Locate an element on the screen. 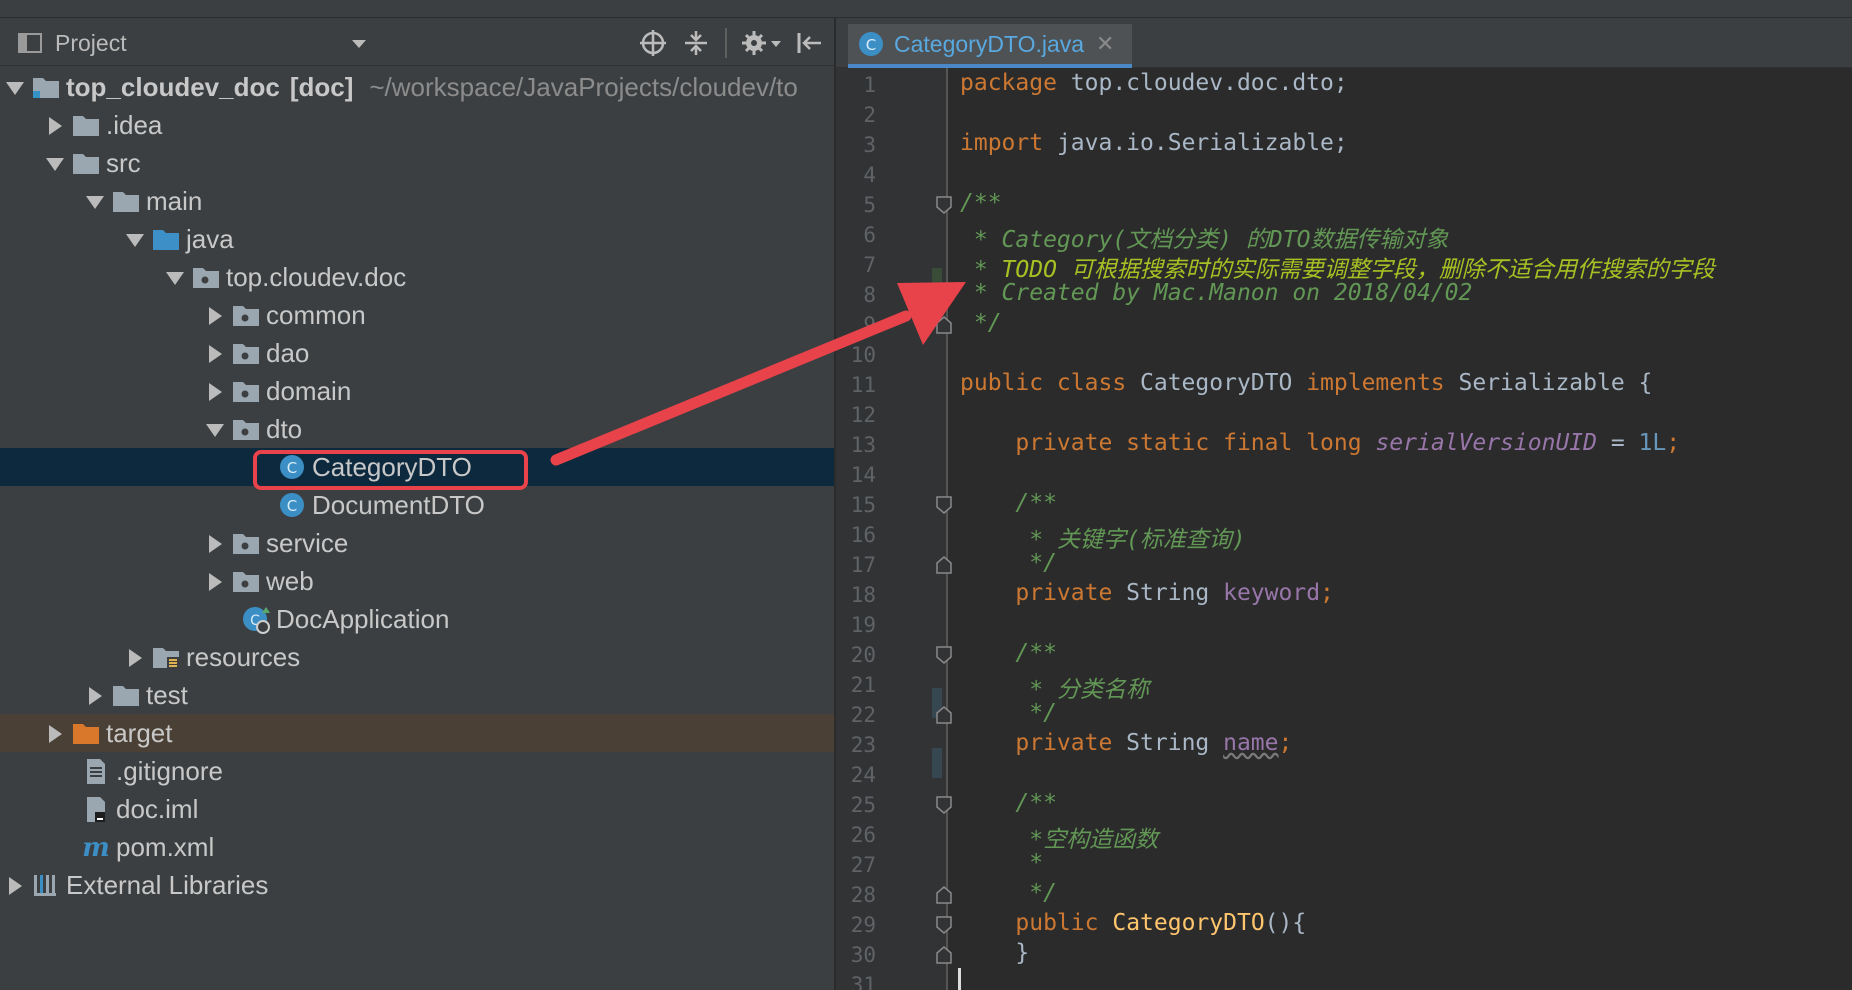  tree-node-docapplication: C DocApplication is located at coordinates (417, 619).